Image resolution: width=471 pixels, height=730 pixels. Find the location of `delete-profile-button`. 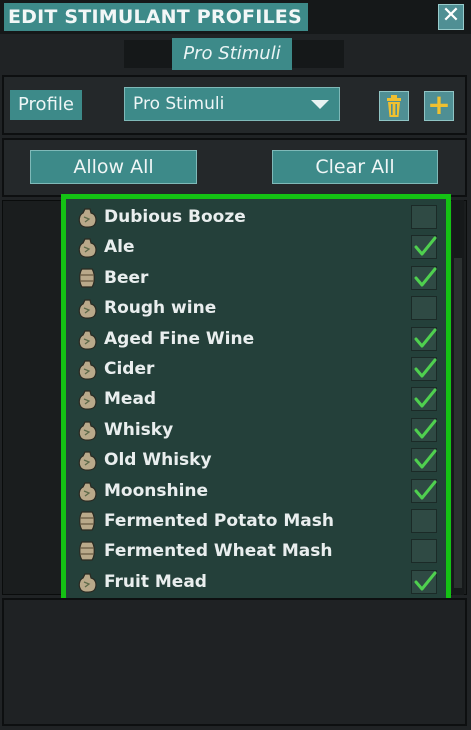

delete-profile-button is located at coordinates (394, 106).